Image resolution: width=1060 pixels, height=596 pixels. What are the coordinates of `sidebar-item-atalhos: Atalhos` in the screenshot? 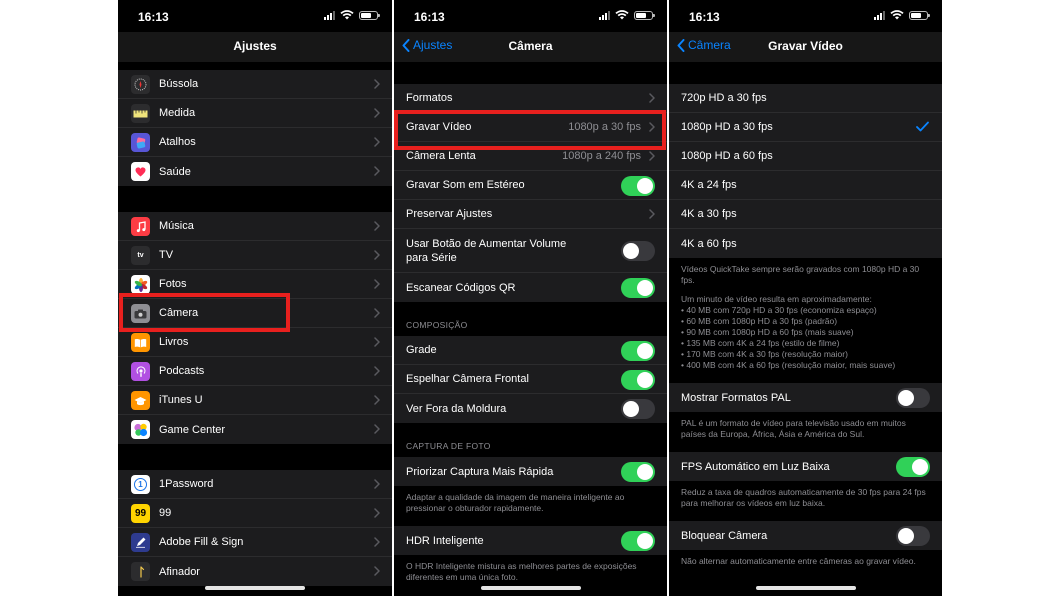 It's located at (255, 142).